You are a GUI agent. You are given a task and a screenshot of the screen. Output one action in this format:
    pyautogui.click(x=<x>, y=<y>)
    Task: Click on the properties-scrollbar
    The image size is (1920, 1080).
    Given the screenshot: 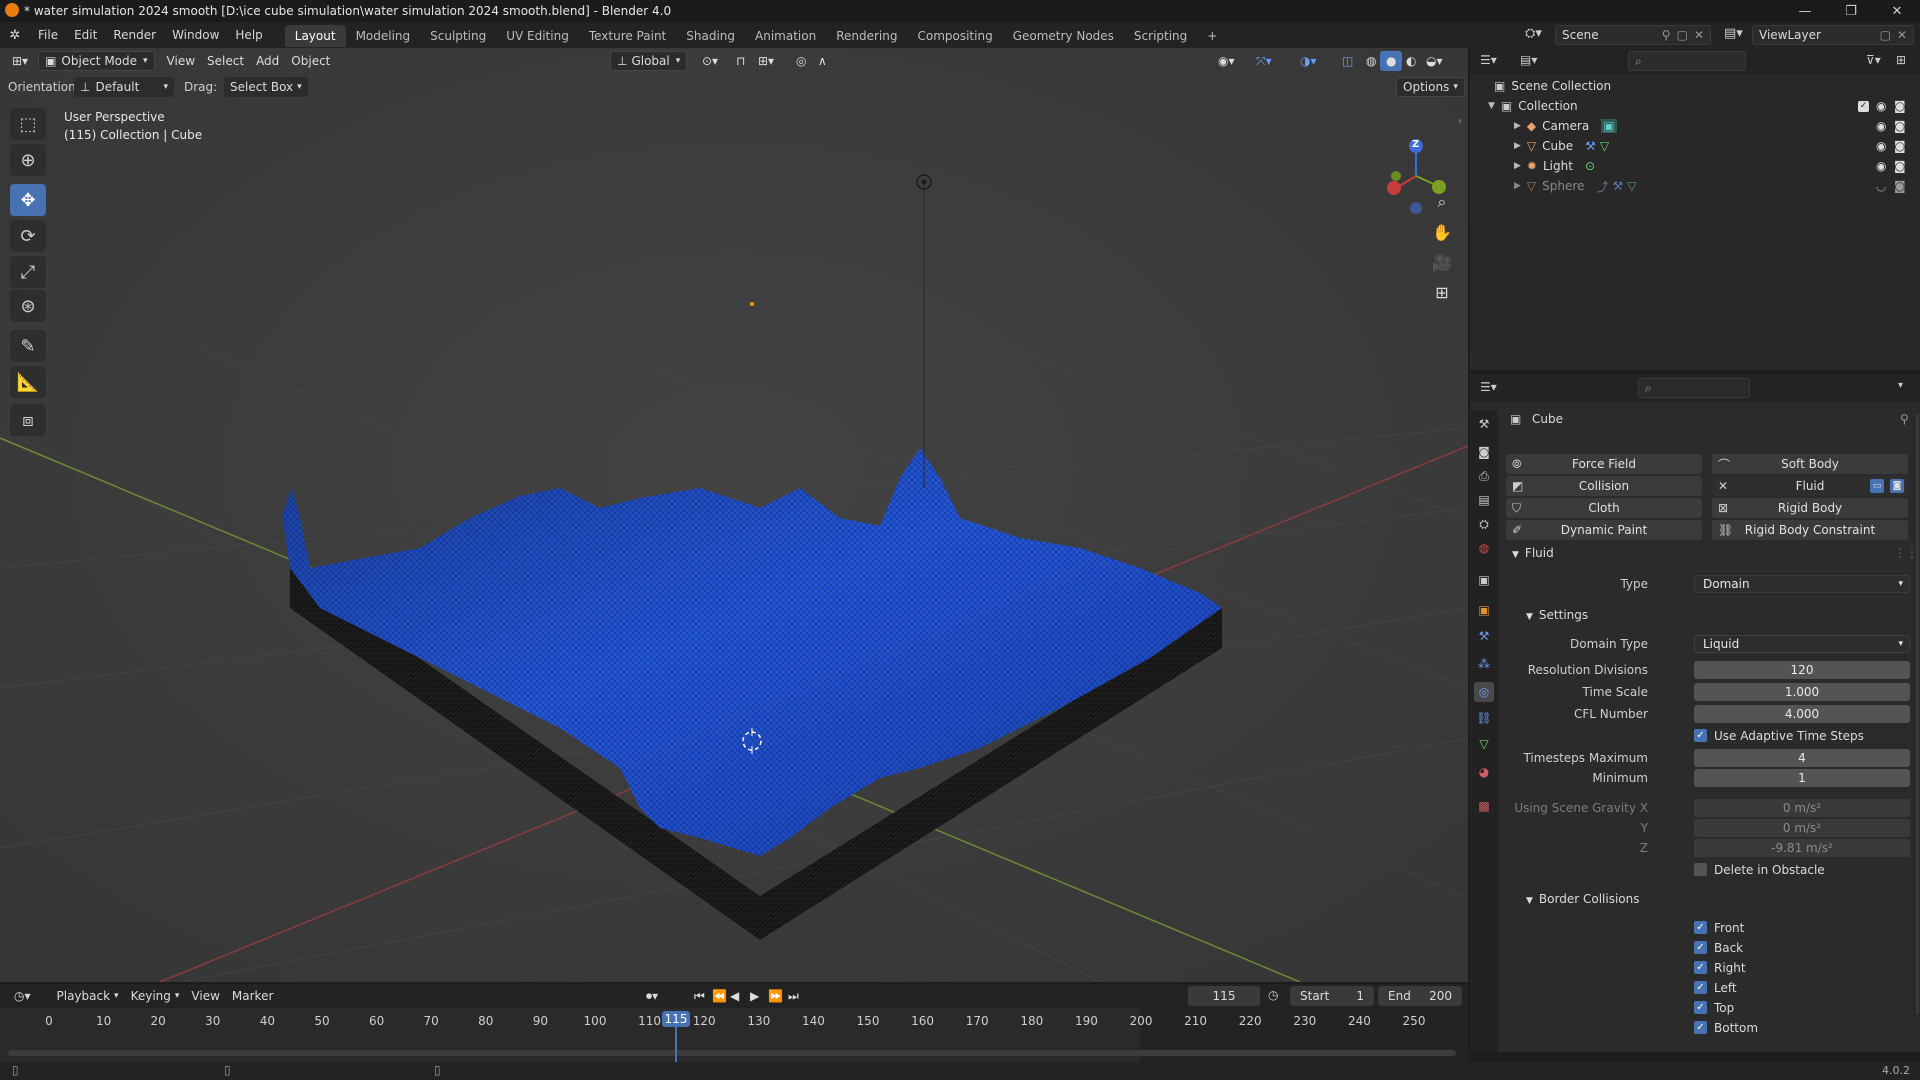 What is the action you would take?
    pyautogui.click(x=1917, y=714)
    